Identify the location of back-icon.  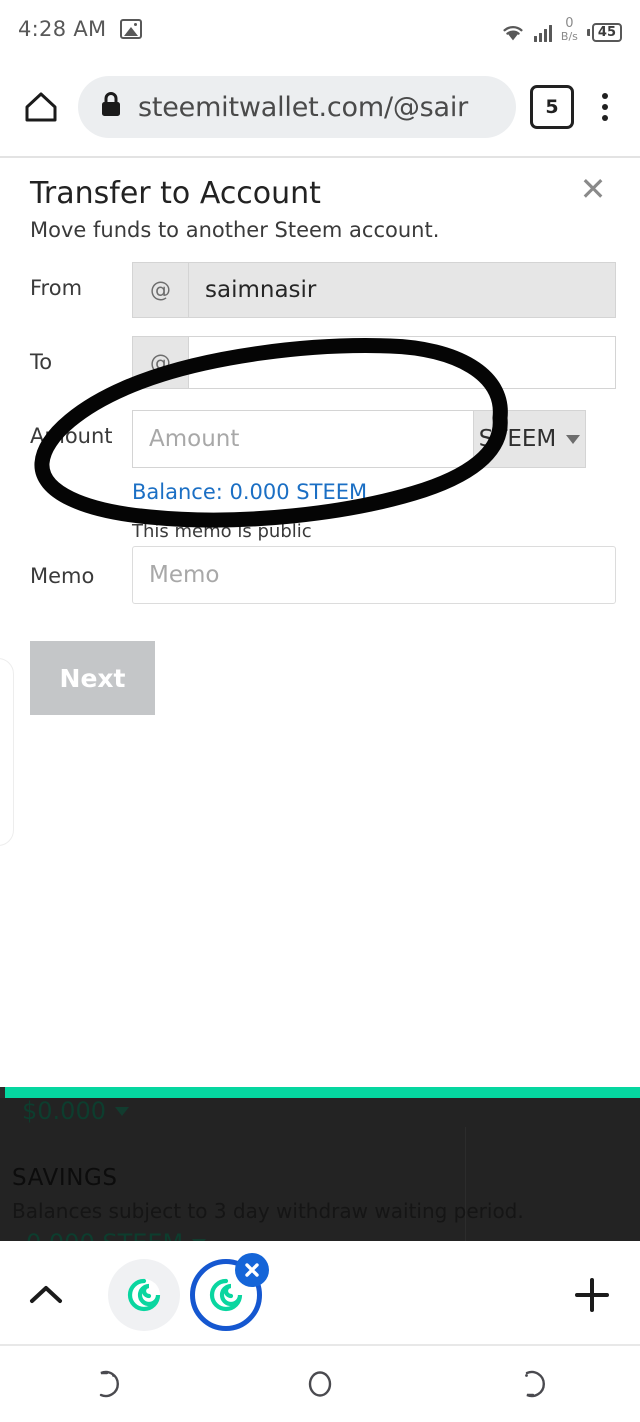
(533, 1384).